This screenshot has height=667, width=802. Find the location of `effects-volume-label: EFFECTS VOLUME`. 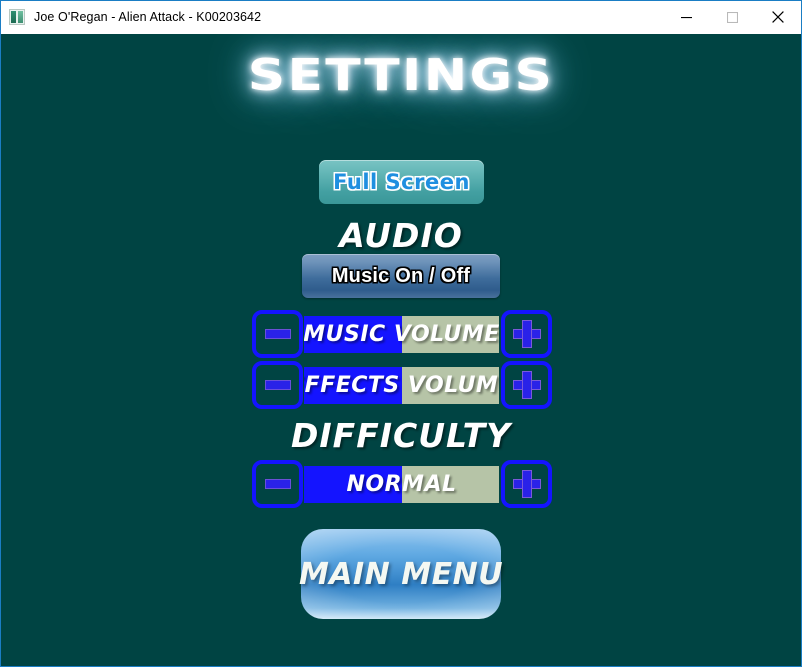

effects-volume-label: EFFECTS VOLUME is located at coordinates (401, 385).